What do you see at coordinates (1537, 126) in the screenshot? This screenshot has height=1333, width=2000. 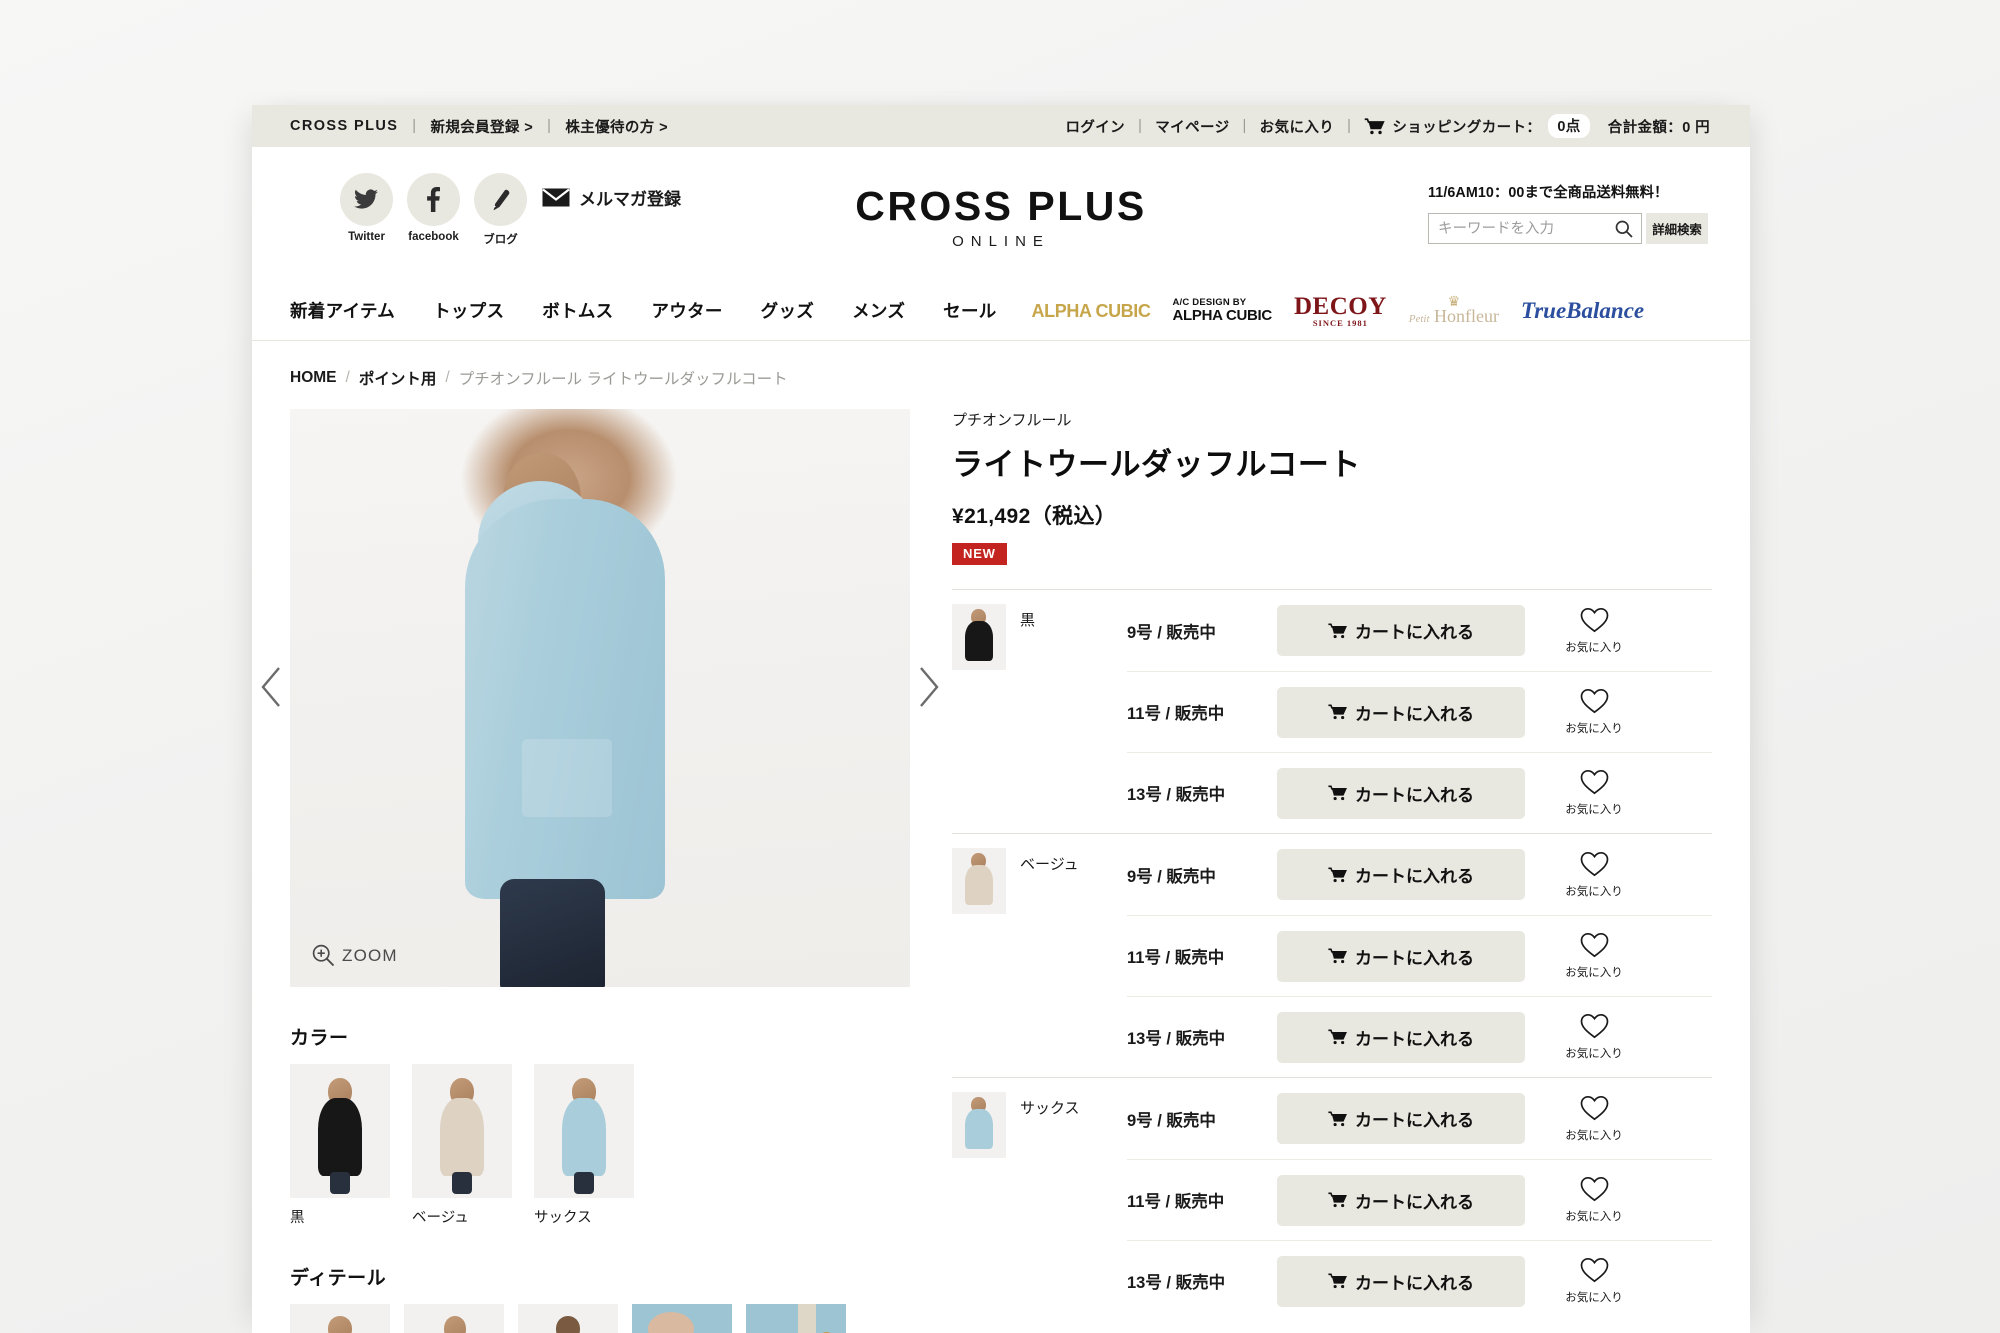 I see `shopping-cart-link: ショッピングカート： 0点 合計金額：0 円` at bounding box center [1537, 126].